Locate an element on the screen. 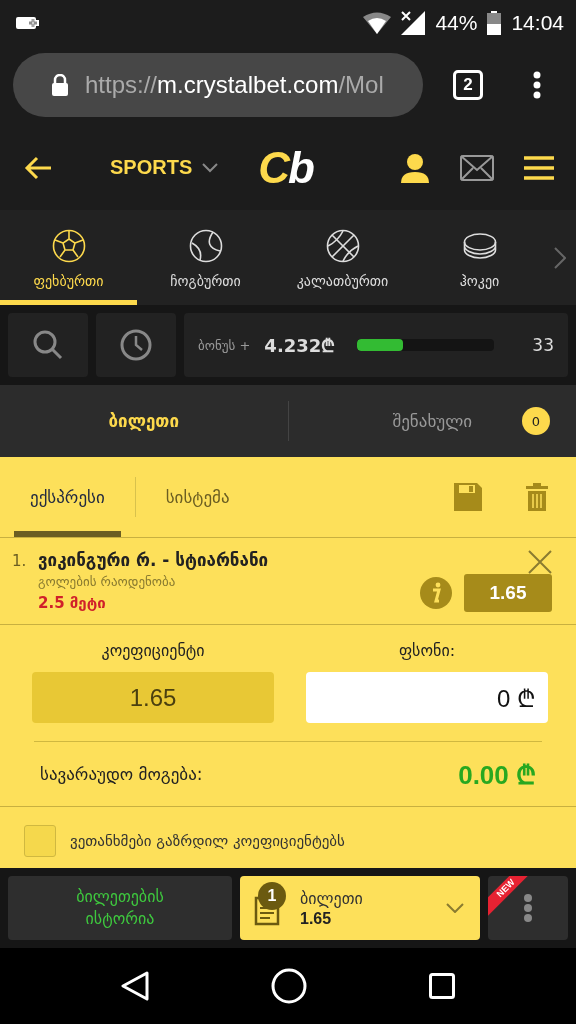 The image size is (576, 1024). info-icon is located at coordinates (436, 593).